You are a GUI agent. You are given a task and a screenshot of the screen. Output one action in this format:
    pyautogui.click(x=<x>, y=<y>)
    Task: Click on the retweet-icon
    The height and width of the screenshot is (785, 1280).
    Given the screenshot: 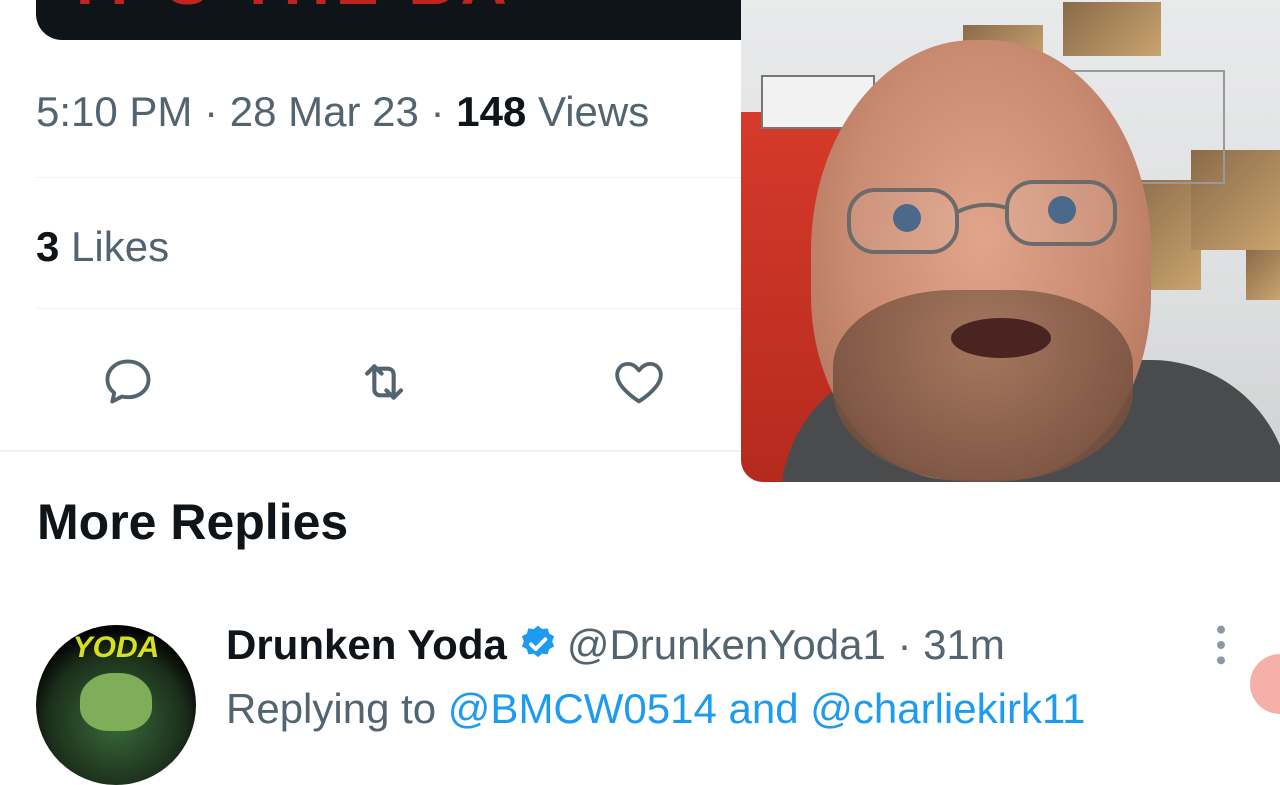 What is the action you would take?
    pyautogui.click(x=384, y=382)
    